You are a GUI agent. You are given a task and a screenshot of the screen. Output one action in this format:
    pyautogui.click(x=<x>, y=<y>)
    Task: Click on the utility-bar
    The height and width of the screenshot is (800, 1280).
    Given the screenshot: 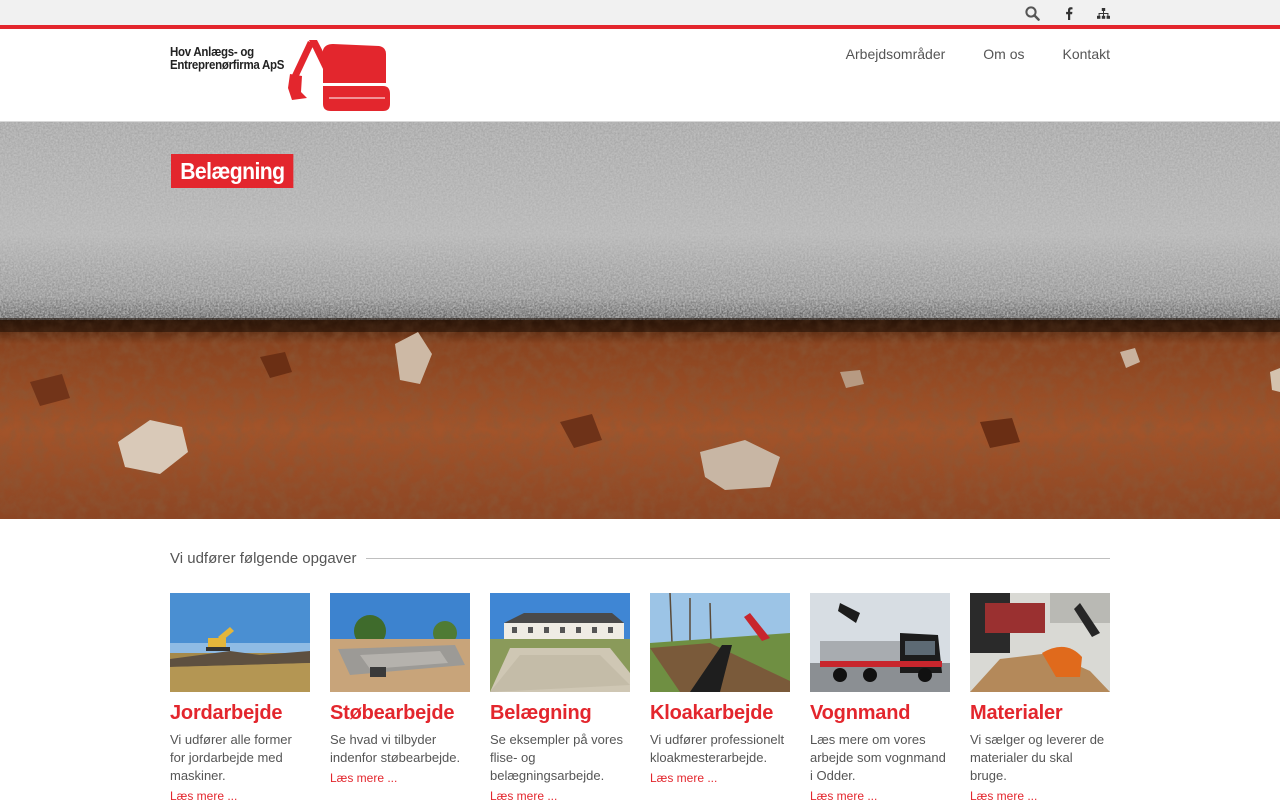 What is the action you would take?
    pyautogui.click(x=640, y=12)
    